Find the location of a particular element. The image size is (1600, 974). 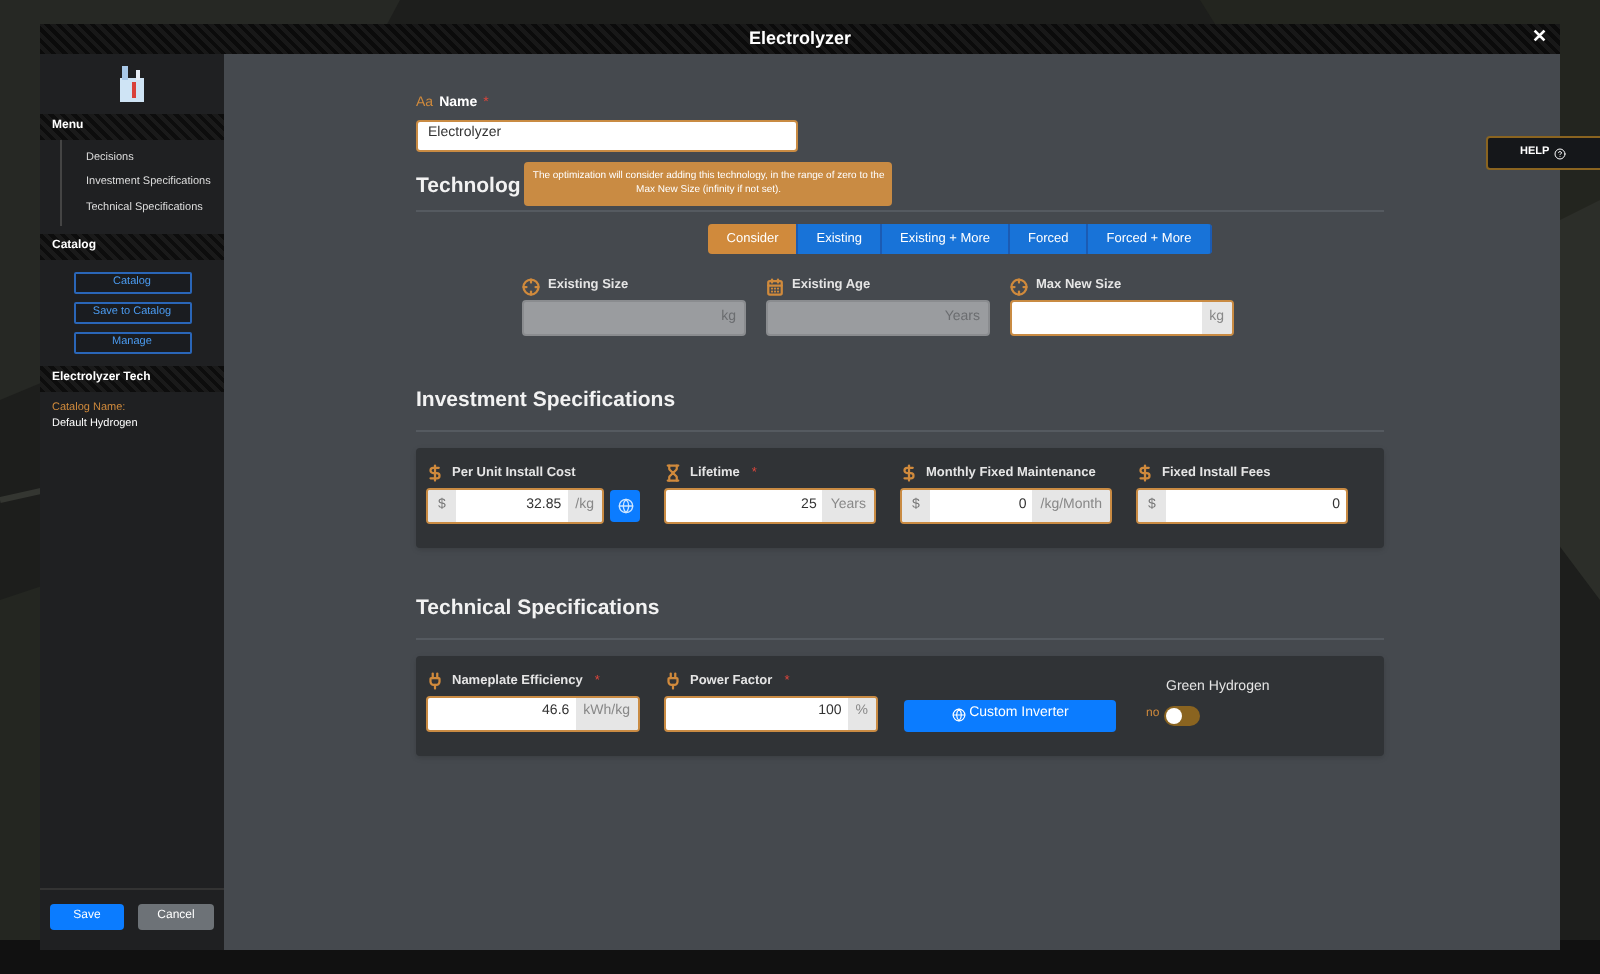

calendar-icon is located at coordinates (775, 286).